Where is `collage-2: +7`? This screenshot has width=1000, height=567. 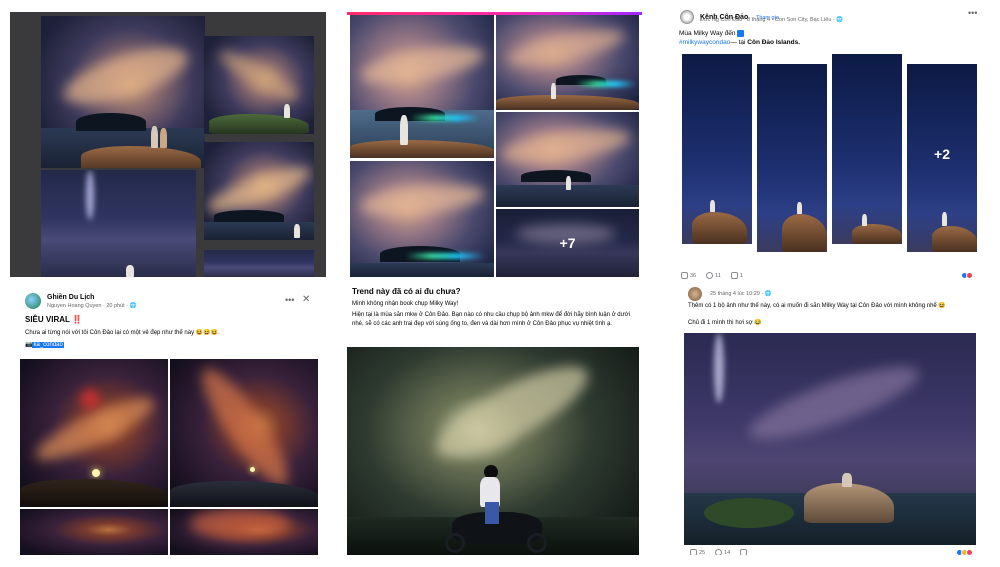 collage-2: +7 is located at coordinates (494, 144).